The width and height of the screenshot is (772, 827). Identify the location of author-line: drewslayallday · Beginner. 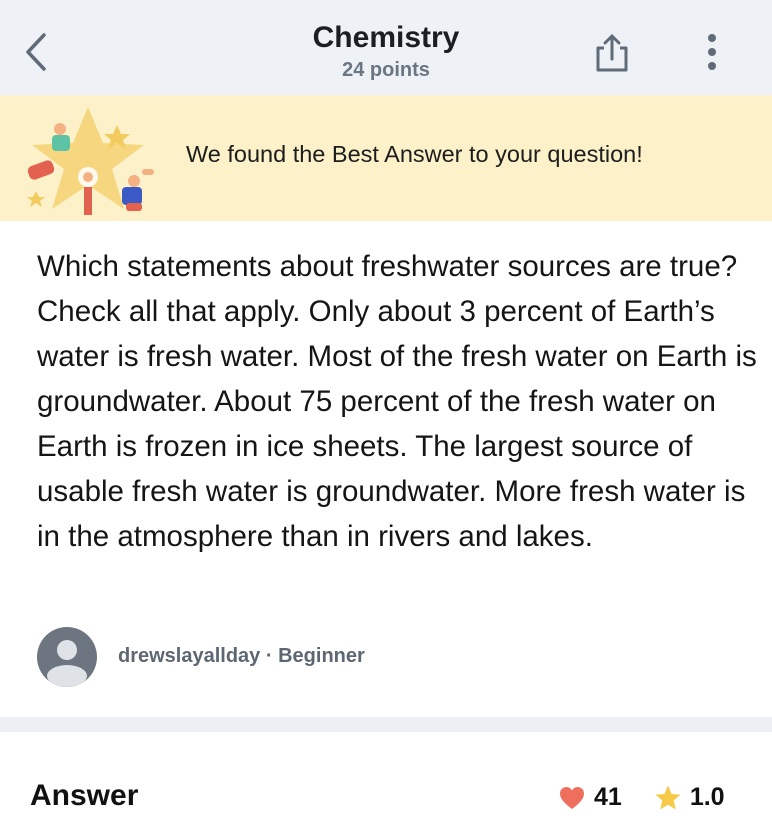
(241, 656).